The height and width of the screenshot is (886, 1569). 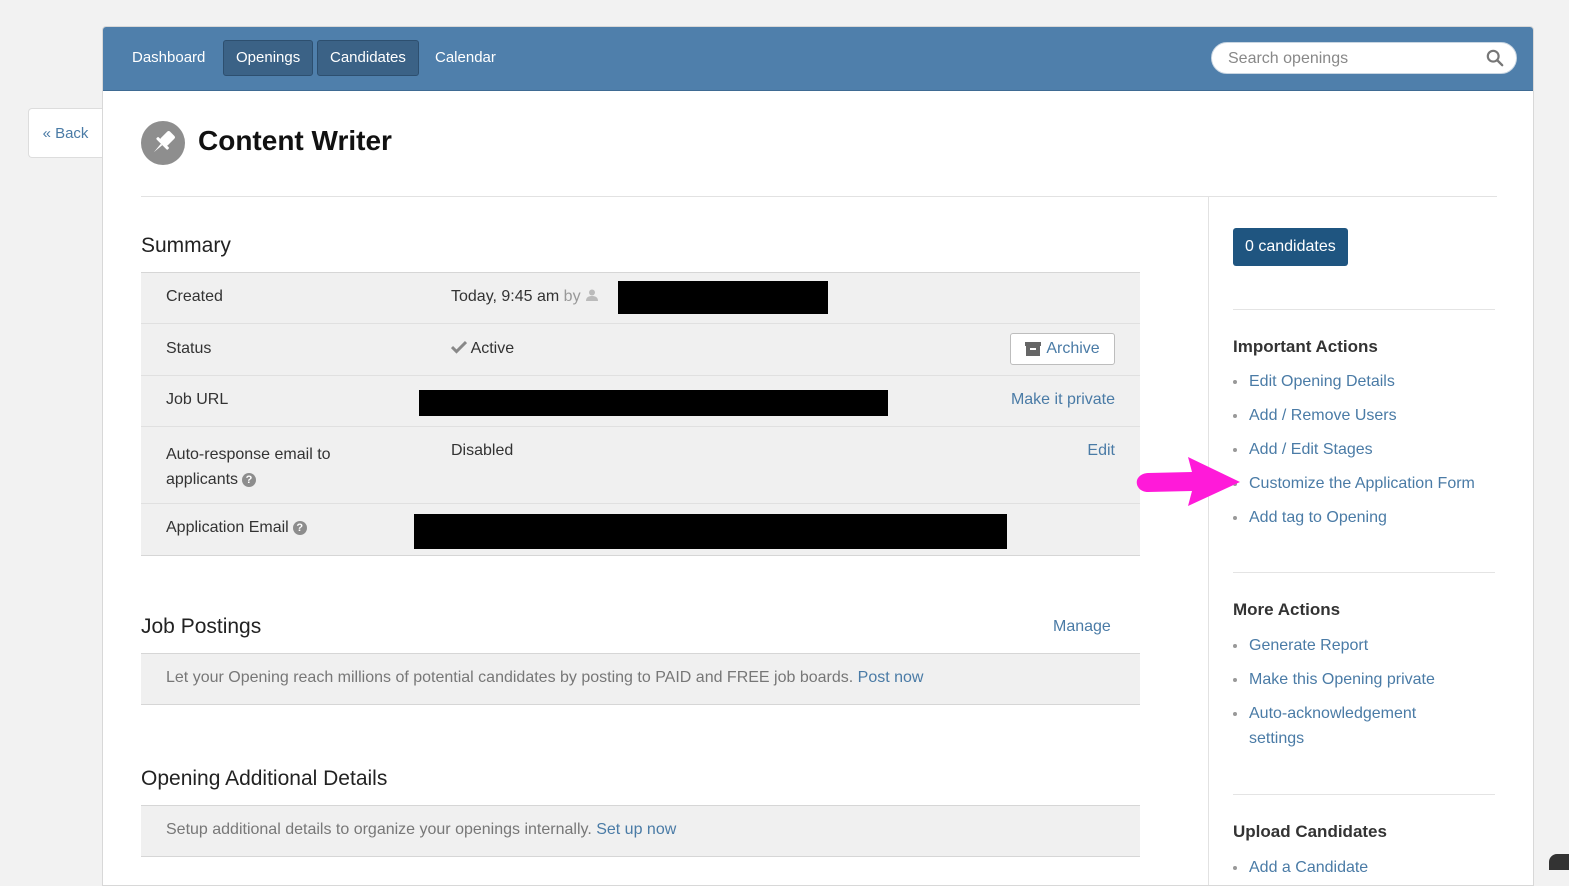 I want to click on autoresponse-label-line1: Auto-response email to, so click(x=248, y=454).